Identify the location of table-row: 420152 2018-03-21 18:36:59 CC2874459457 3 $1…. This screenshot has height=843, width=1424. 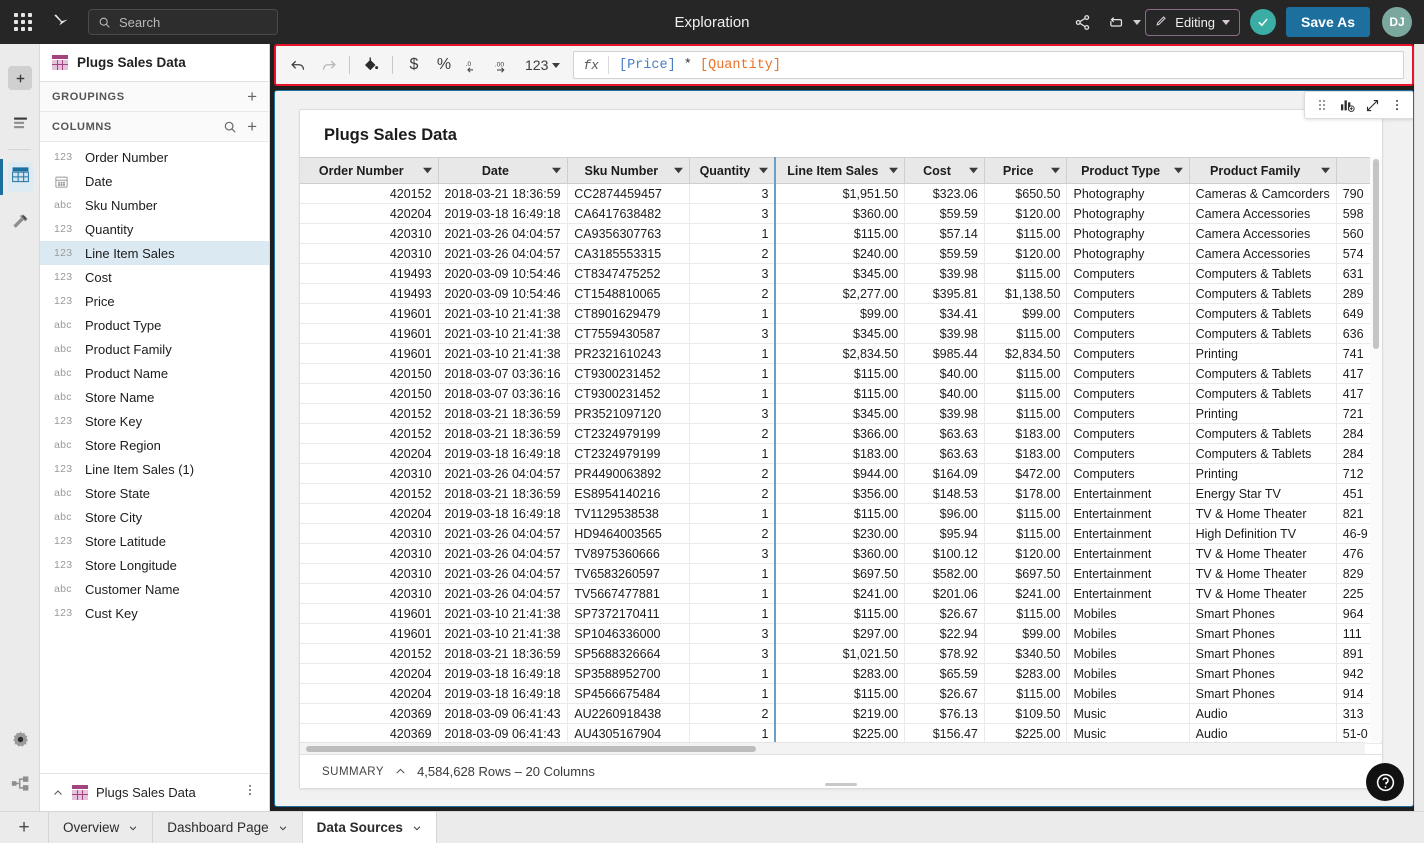
(841, 193).